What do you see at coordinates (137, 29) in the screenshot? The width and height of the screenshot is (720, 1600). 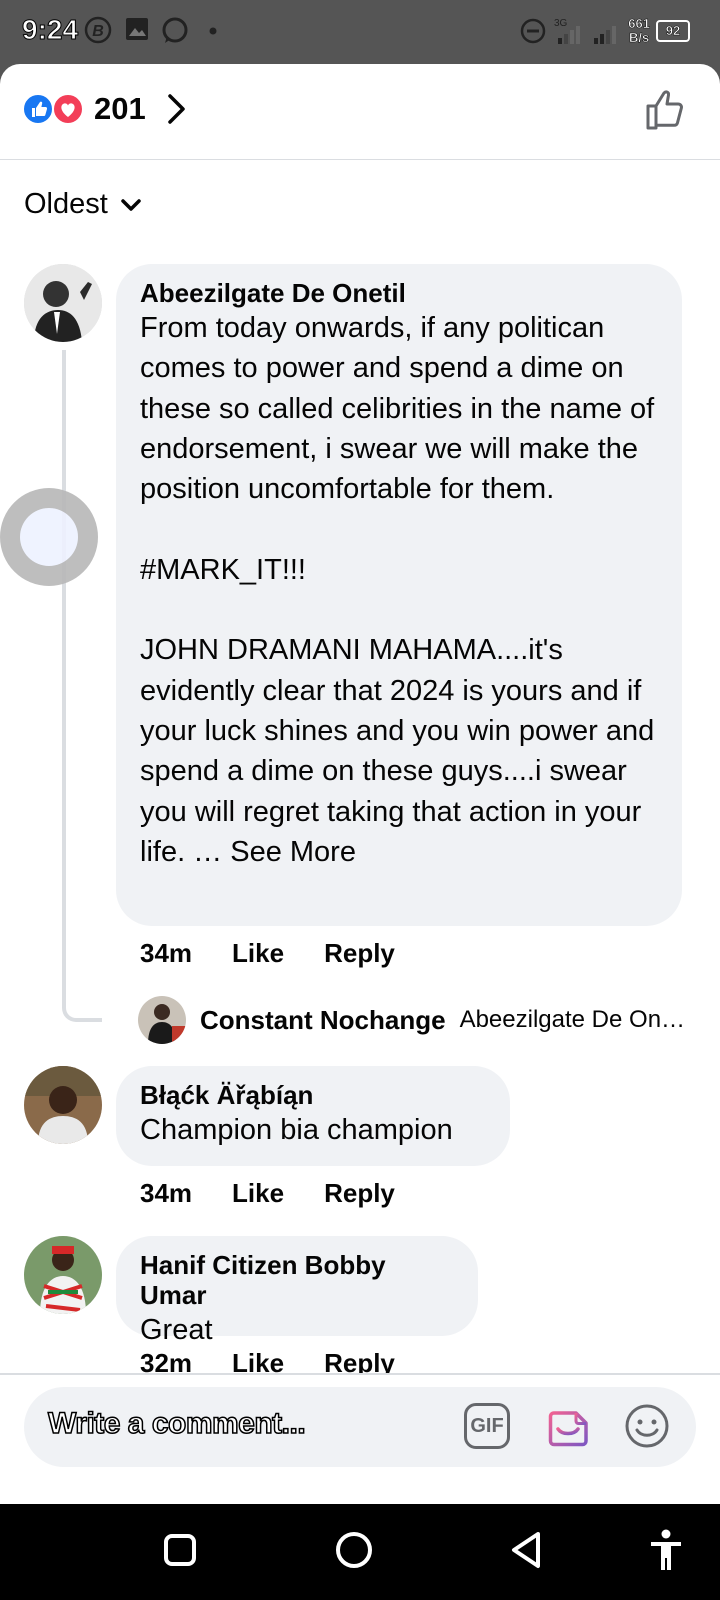 I see `gallery-icon` at bounding box center [137, 29].